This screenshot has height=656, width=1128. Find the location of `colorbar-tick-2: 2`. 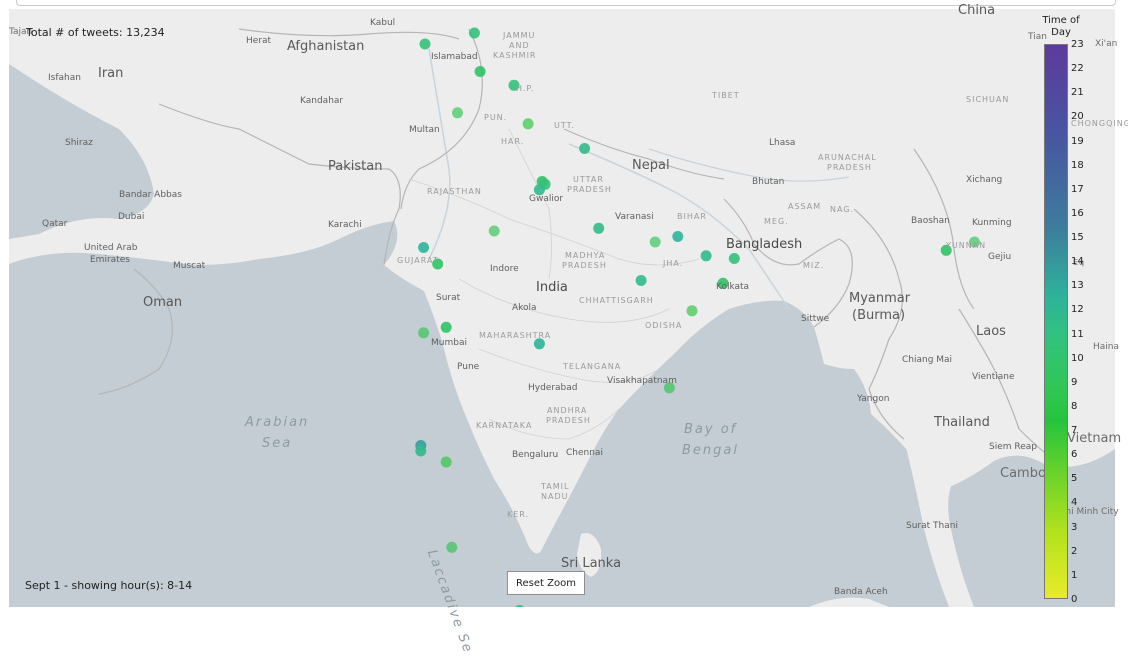

colorbar-tick-2: 2 is located at coordinates (1074, 551).